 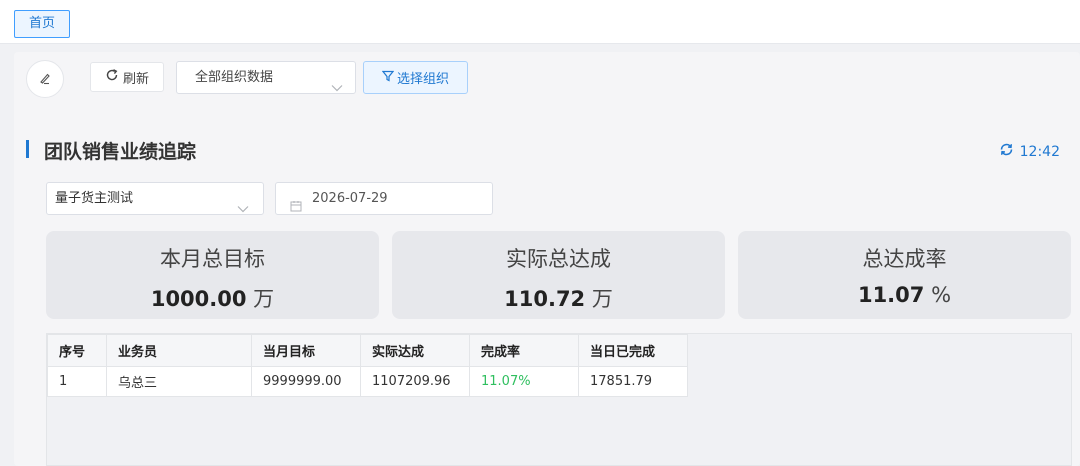 I want to click on stat-month-target: 本月总目标 1000.00 万, so click(x=212, y=275).